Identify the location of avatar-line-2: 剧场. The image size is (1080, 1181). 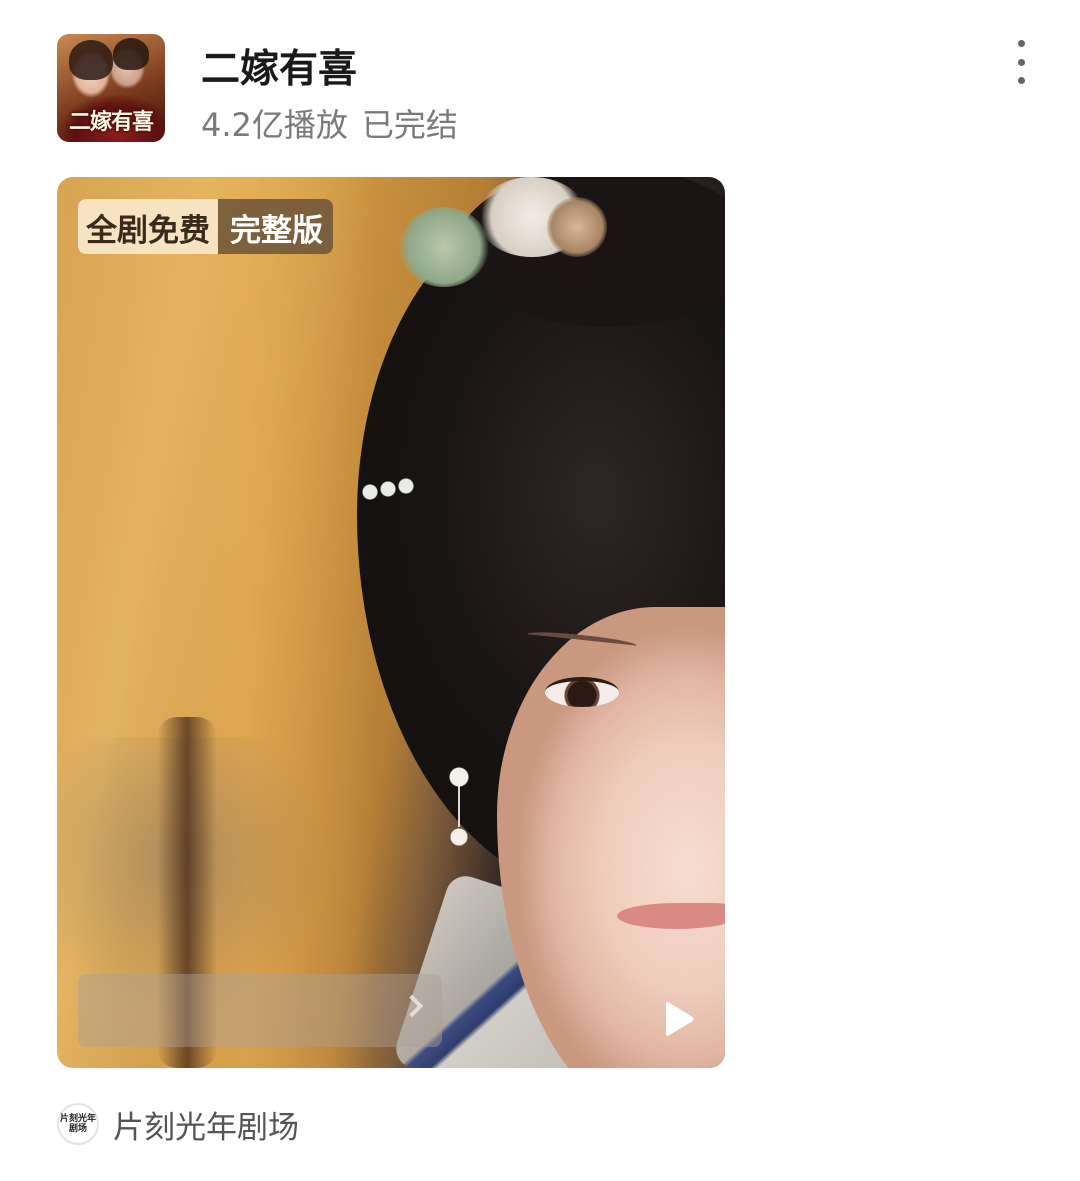
(77, 1129).